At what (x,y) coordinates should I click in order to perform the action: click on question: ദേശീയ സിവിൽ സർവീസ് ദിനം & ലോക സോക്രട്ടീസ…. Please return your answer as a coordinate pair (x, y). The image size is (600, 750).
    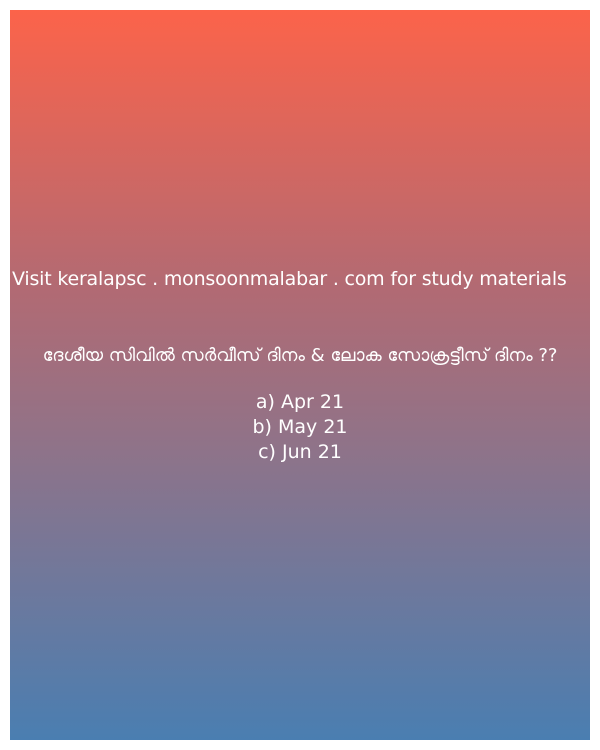
    Looking at the image, I should click on (300, 356).